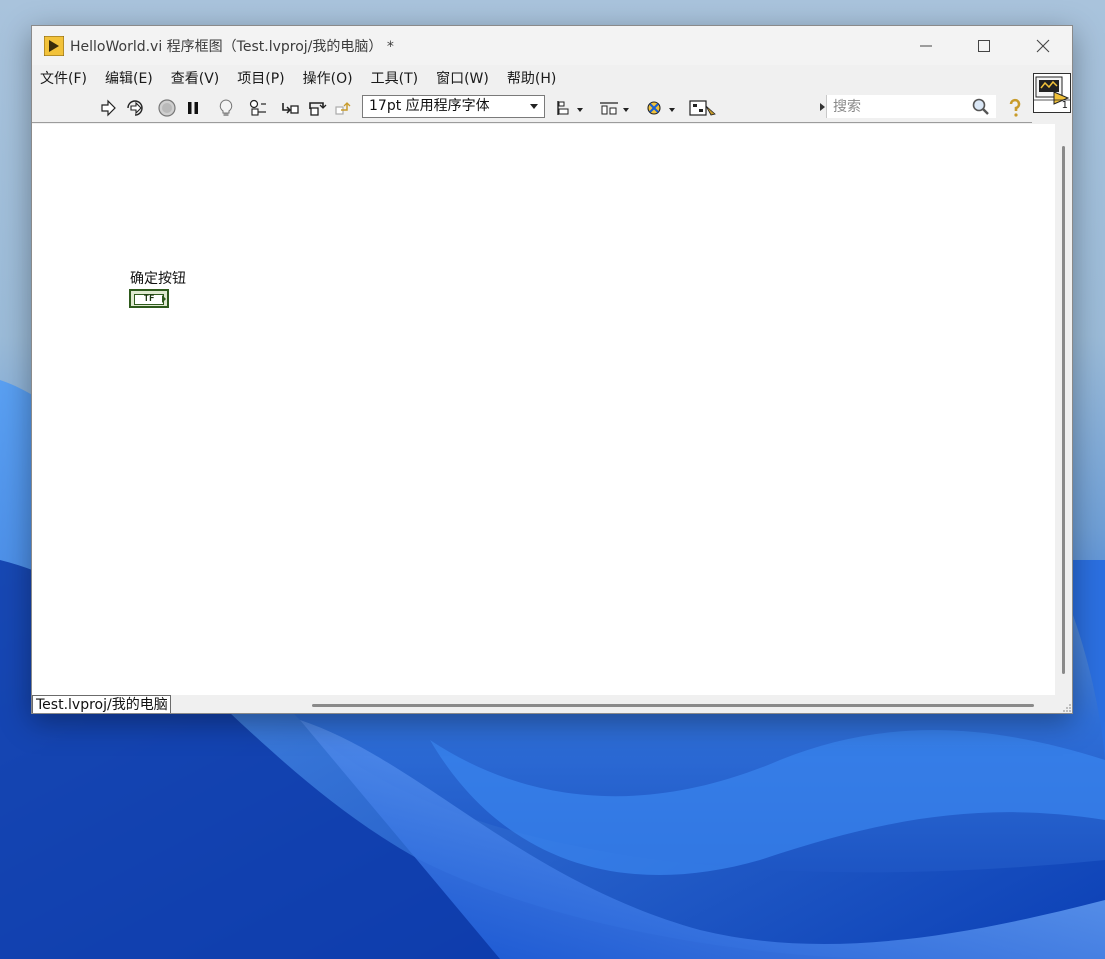 The width and height of the screenshot is (1105, 959). Describe the element at coordinates (129, 78) in the screenshot. I see `menu-edit: 编辑(E)` at that location.